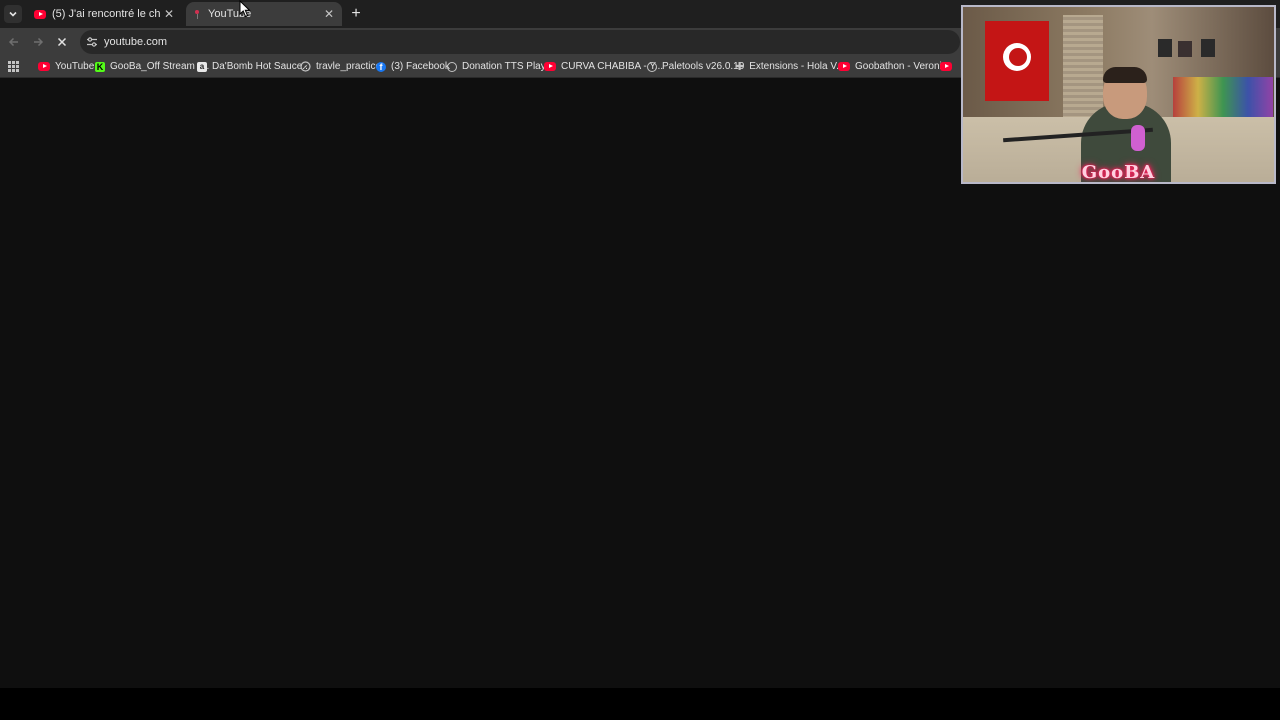  What do you see at coordinates (404, 42) in the screenshot?
I see `url-input` at bounding box center [404, 42].